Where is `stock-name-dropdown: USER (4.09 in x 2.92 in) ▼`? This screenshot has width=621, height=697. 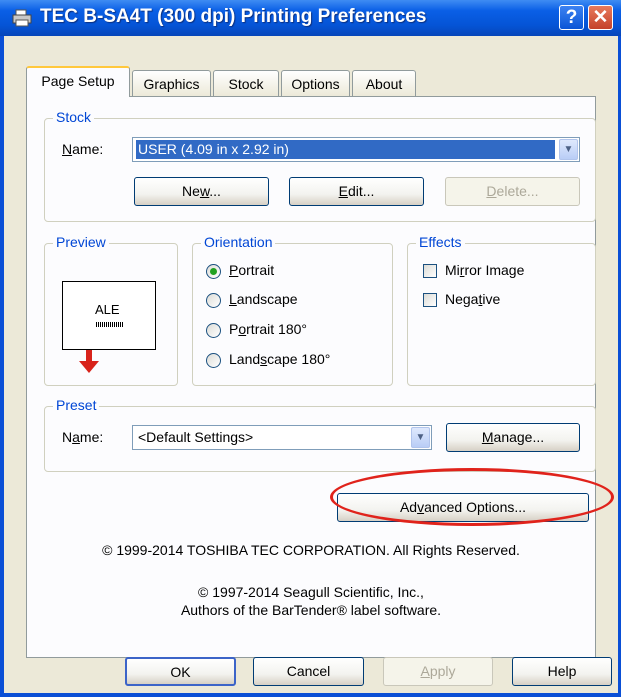 stock-name-dropdown: USER (4.09 in x 2.92 in) ▼ is located at coordinates (356, 149).